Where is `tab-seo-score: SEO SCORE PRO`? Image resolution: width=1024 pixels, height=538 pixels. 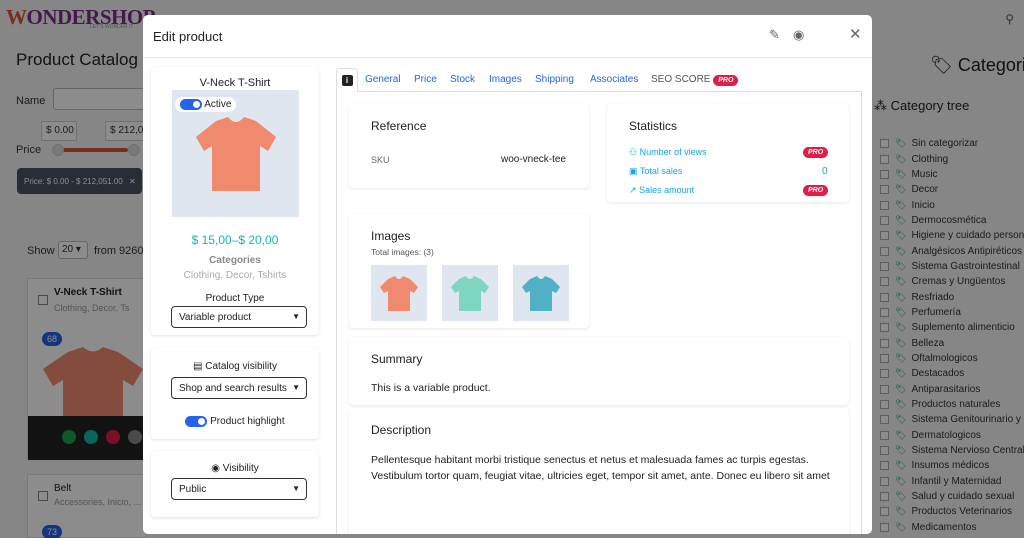 tab-seo-score: SEO SCORE PRO is located at coordinates (695, 80).